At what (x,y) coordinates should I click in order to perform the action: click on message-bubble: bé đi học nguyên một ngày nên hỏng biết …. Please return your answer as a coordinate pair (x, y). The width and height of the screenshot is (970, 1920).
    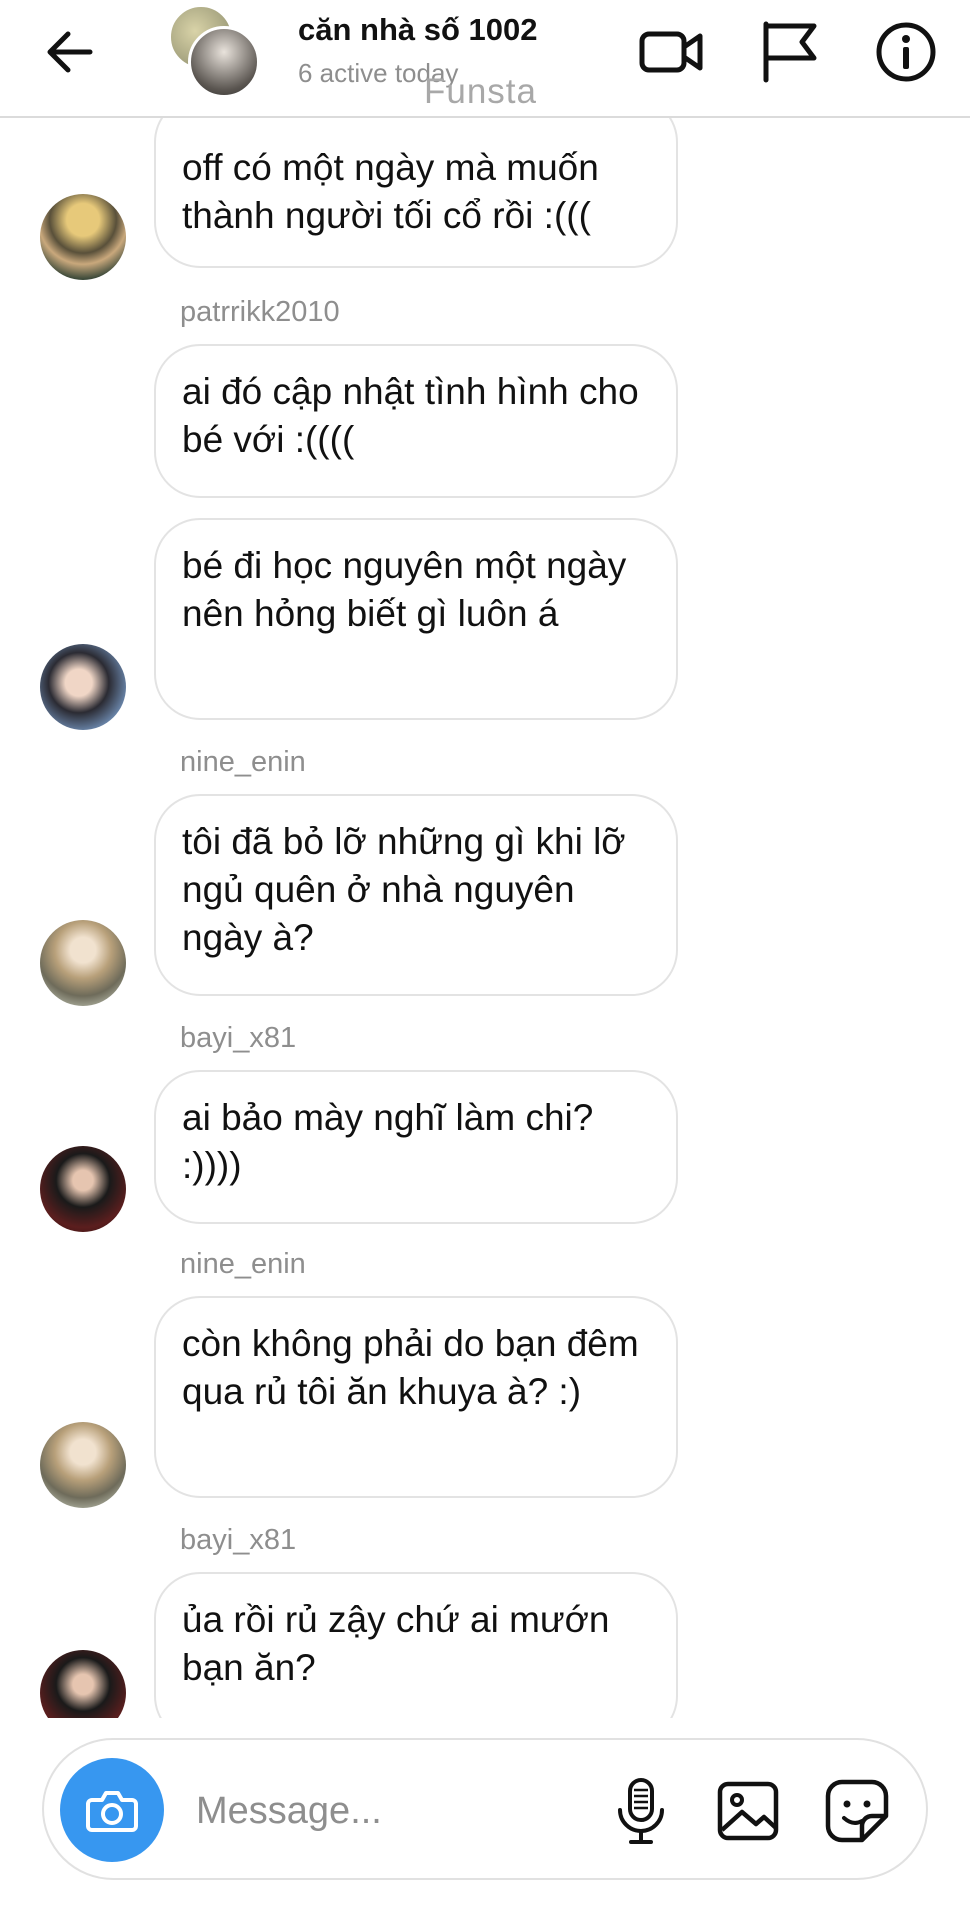
    Looking at the image, I should click on (416, 619).